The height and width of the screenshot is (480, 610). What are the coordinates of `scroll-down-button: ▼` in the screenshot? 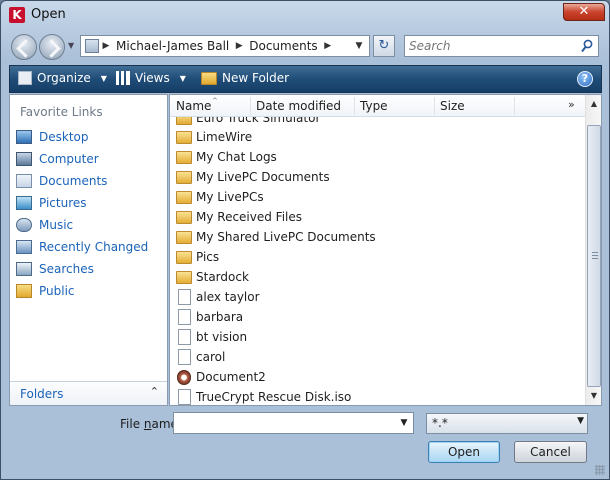 It's located at (593, 396).